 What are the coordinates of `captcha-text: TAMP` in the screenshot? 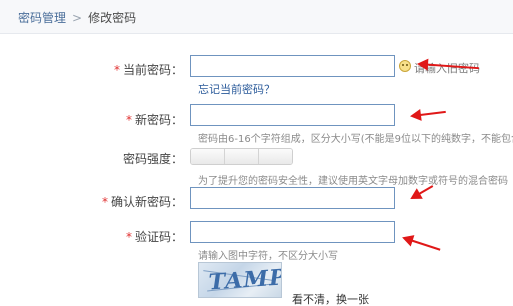 It's located at (244, 280).